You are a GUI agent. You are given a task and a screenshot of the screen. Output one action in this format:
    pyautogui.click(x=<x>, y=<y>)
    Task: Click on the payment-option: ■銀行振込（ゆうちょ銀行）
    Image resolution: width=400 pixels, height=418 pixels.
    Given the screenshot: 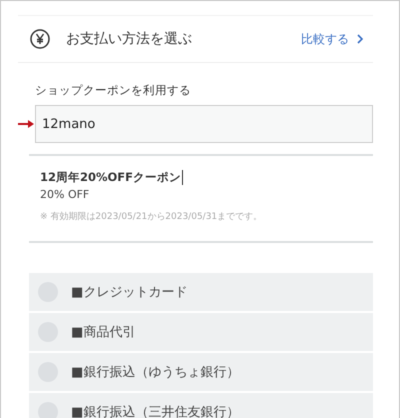 What is the action you would take?
    pyautogui.click(x=201, y=372)
    